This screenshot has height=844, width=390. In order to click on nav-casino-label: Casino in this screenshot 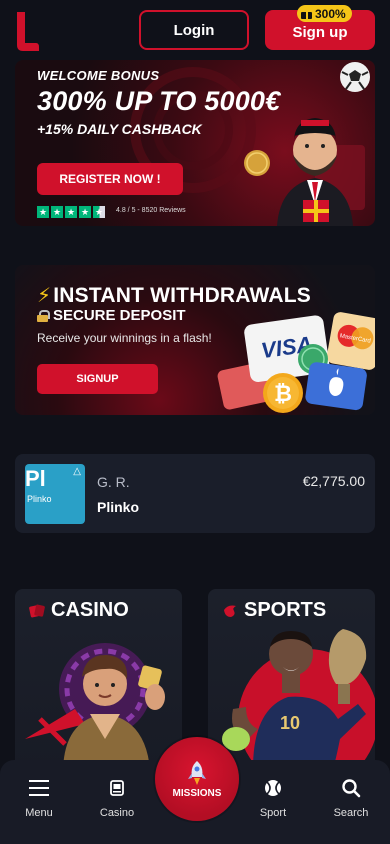, I will do `click(117, 813)`.